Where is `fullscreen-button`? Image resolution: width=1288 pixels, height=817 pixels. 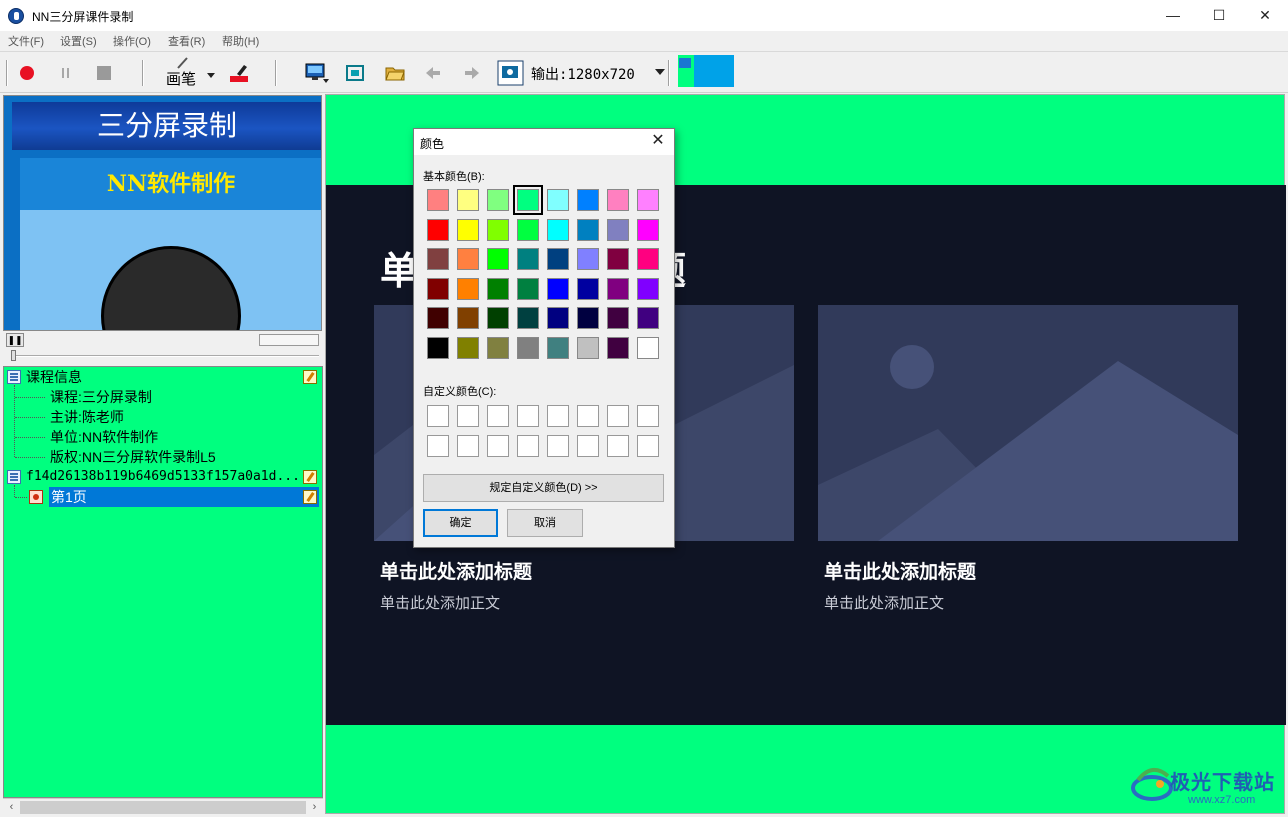
fullscreen-button is located at coordinates (355, 73).